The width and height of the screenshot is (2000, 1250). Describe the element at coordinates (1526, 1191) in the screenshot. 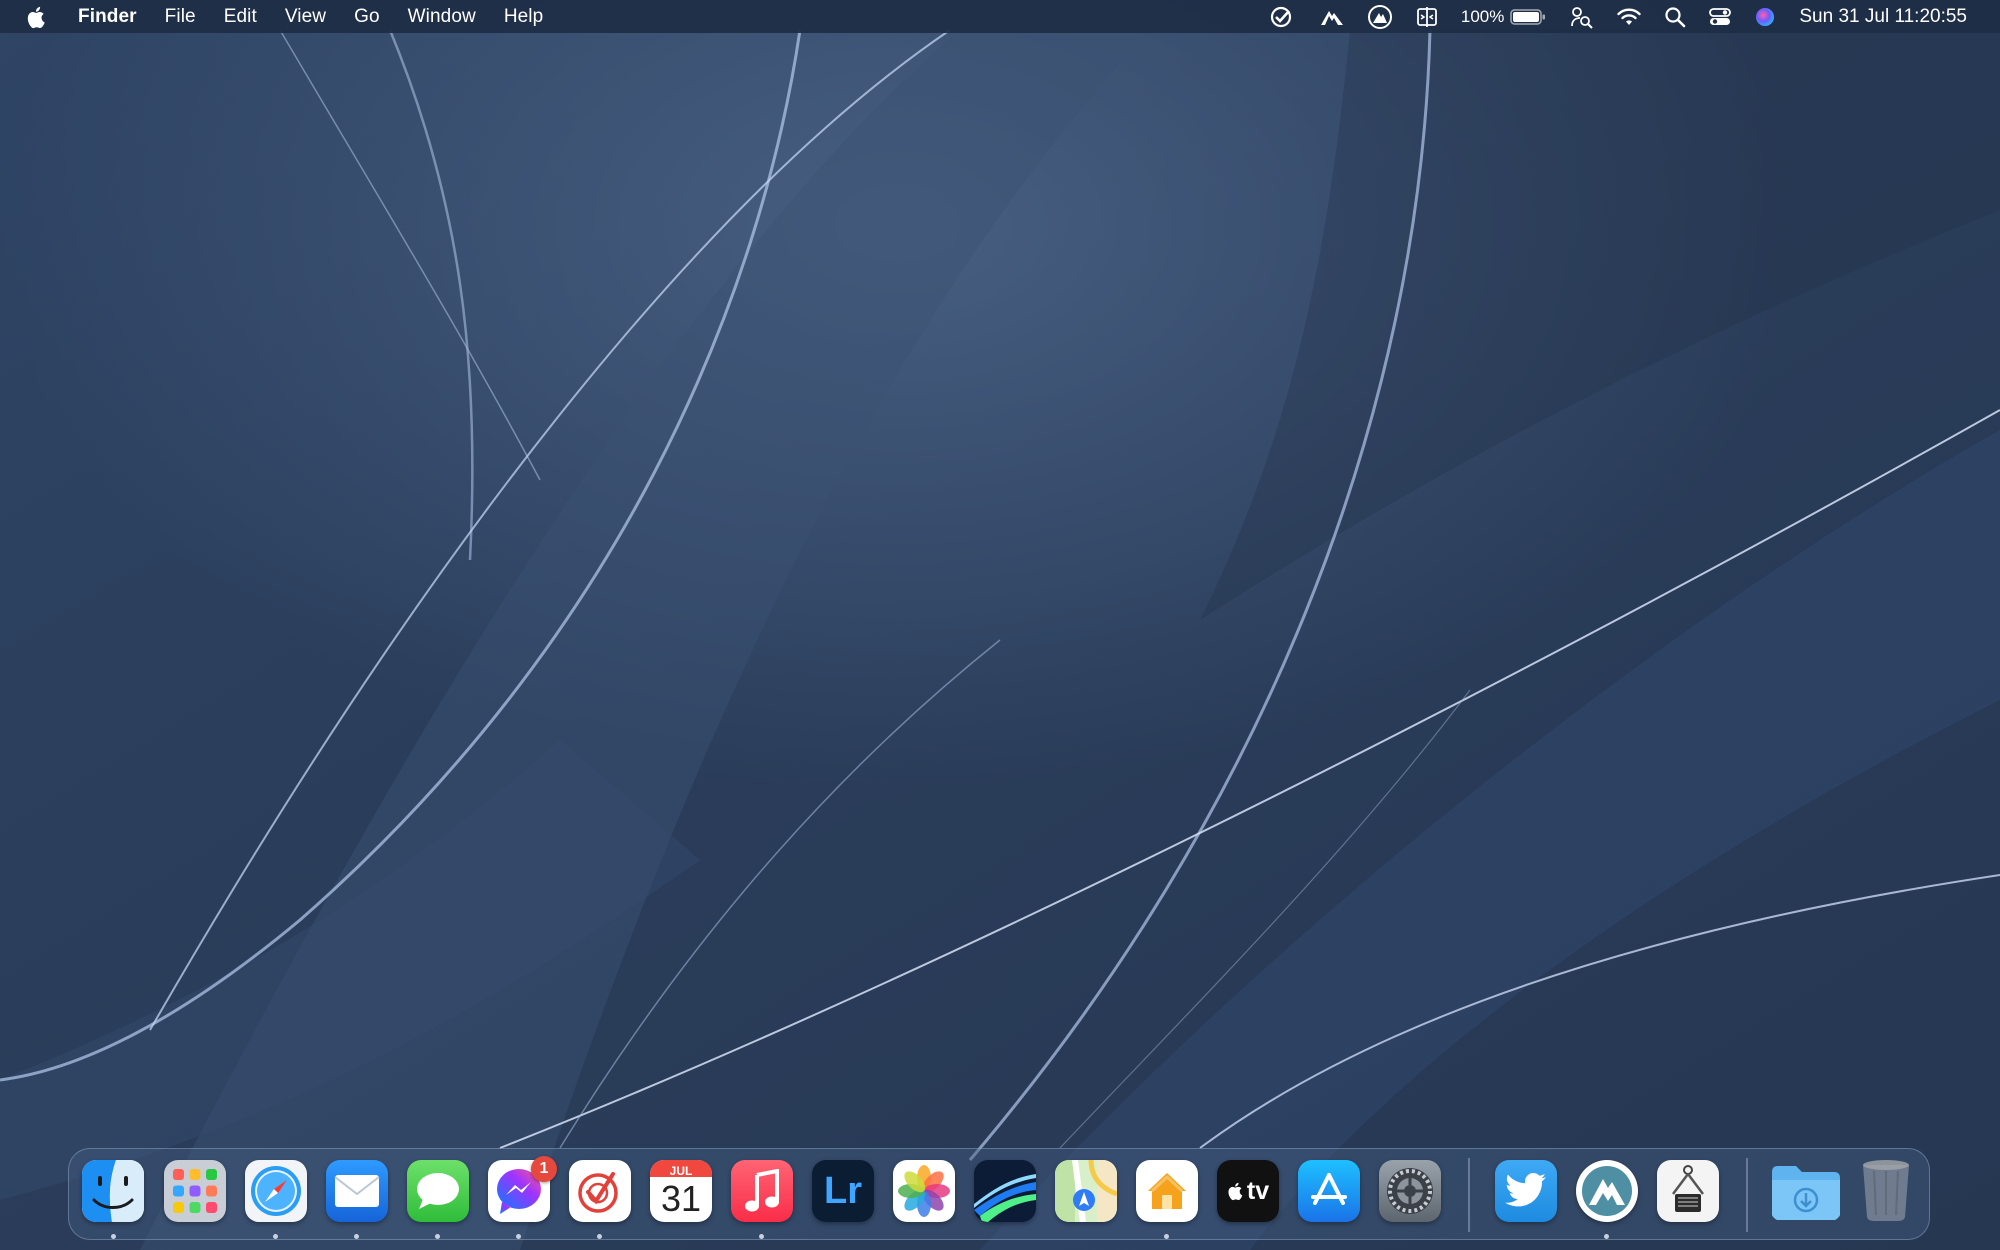

I see `twitter-icon` at that location.